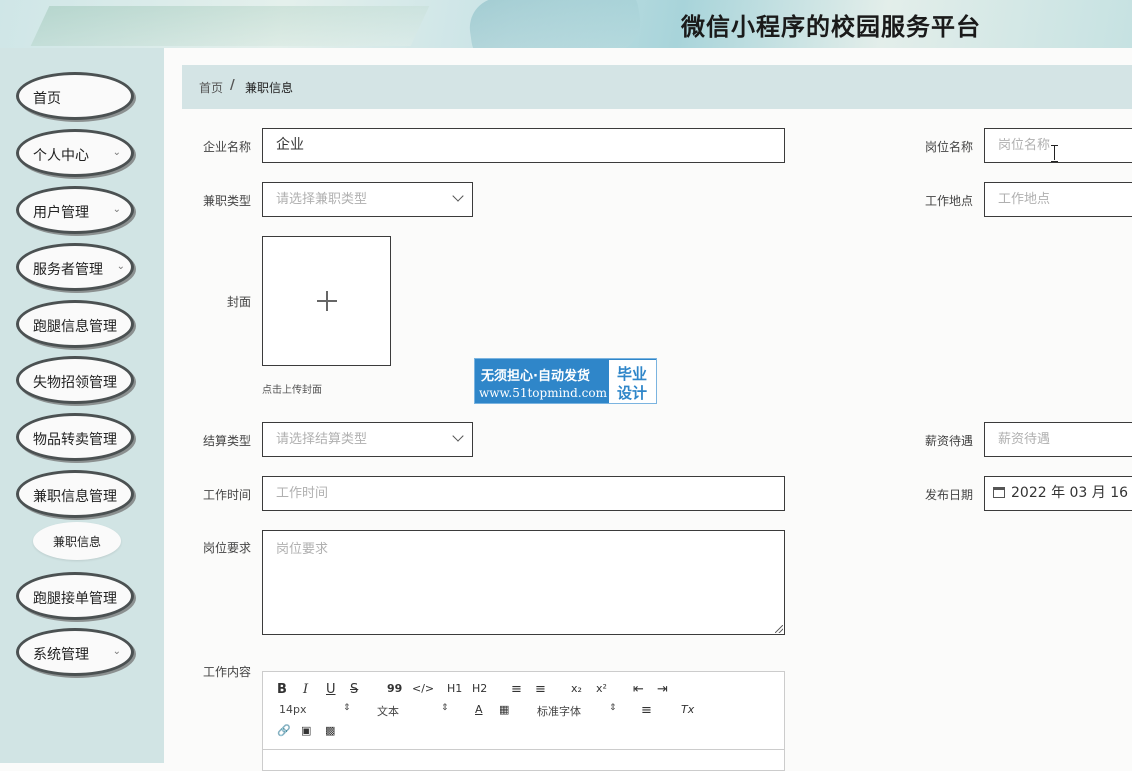 This screenshot has width=1132, height=771. I want to click on h1-button: H1, so click(454, 688).